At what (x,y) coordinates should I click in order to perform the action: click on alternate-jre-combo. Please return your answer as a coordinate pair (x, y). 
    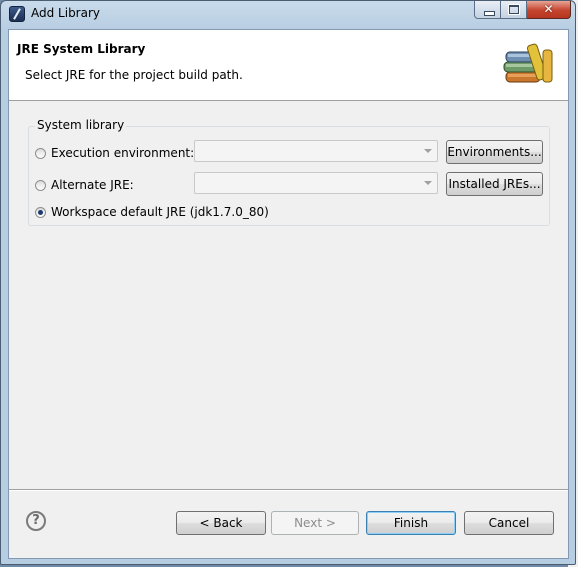
    Looking at the image, I should click on (316, 183).